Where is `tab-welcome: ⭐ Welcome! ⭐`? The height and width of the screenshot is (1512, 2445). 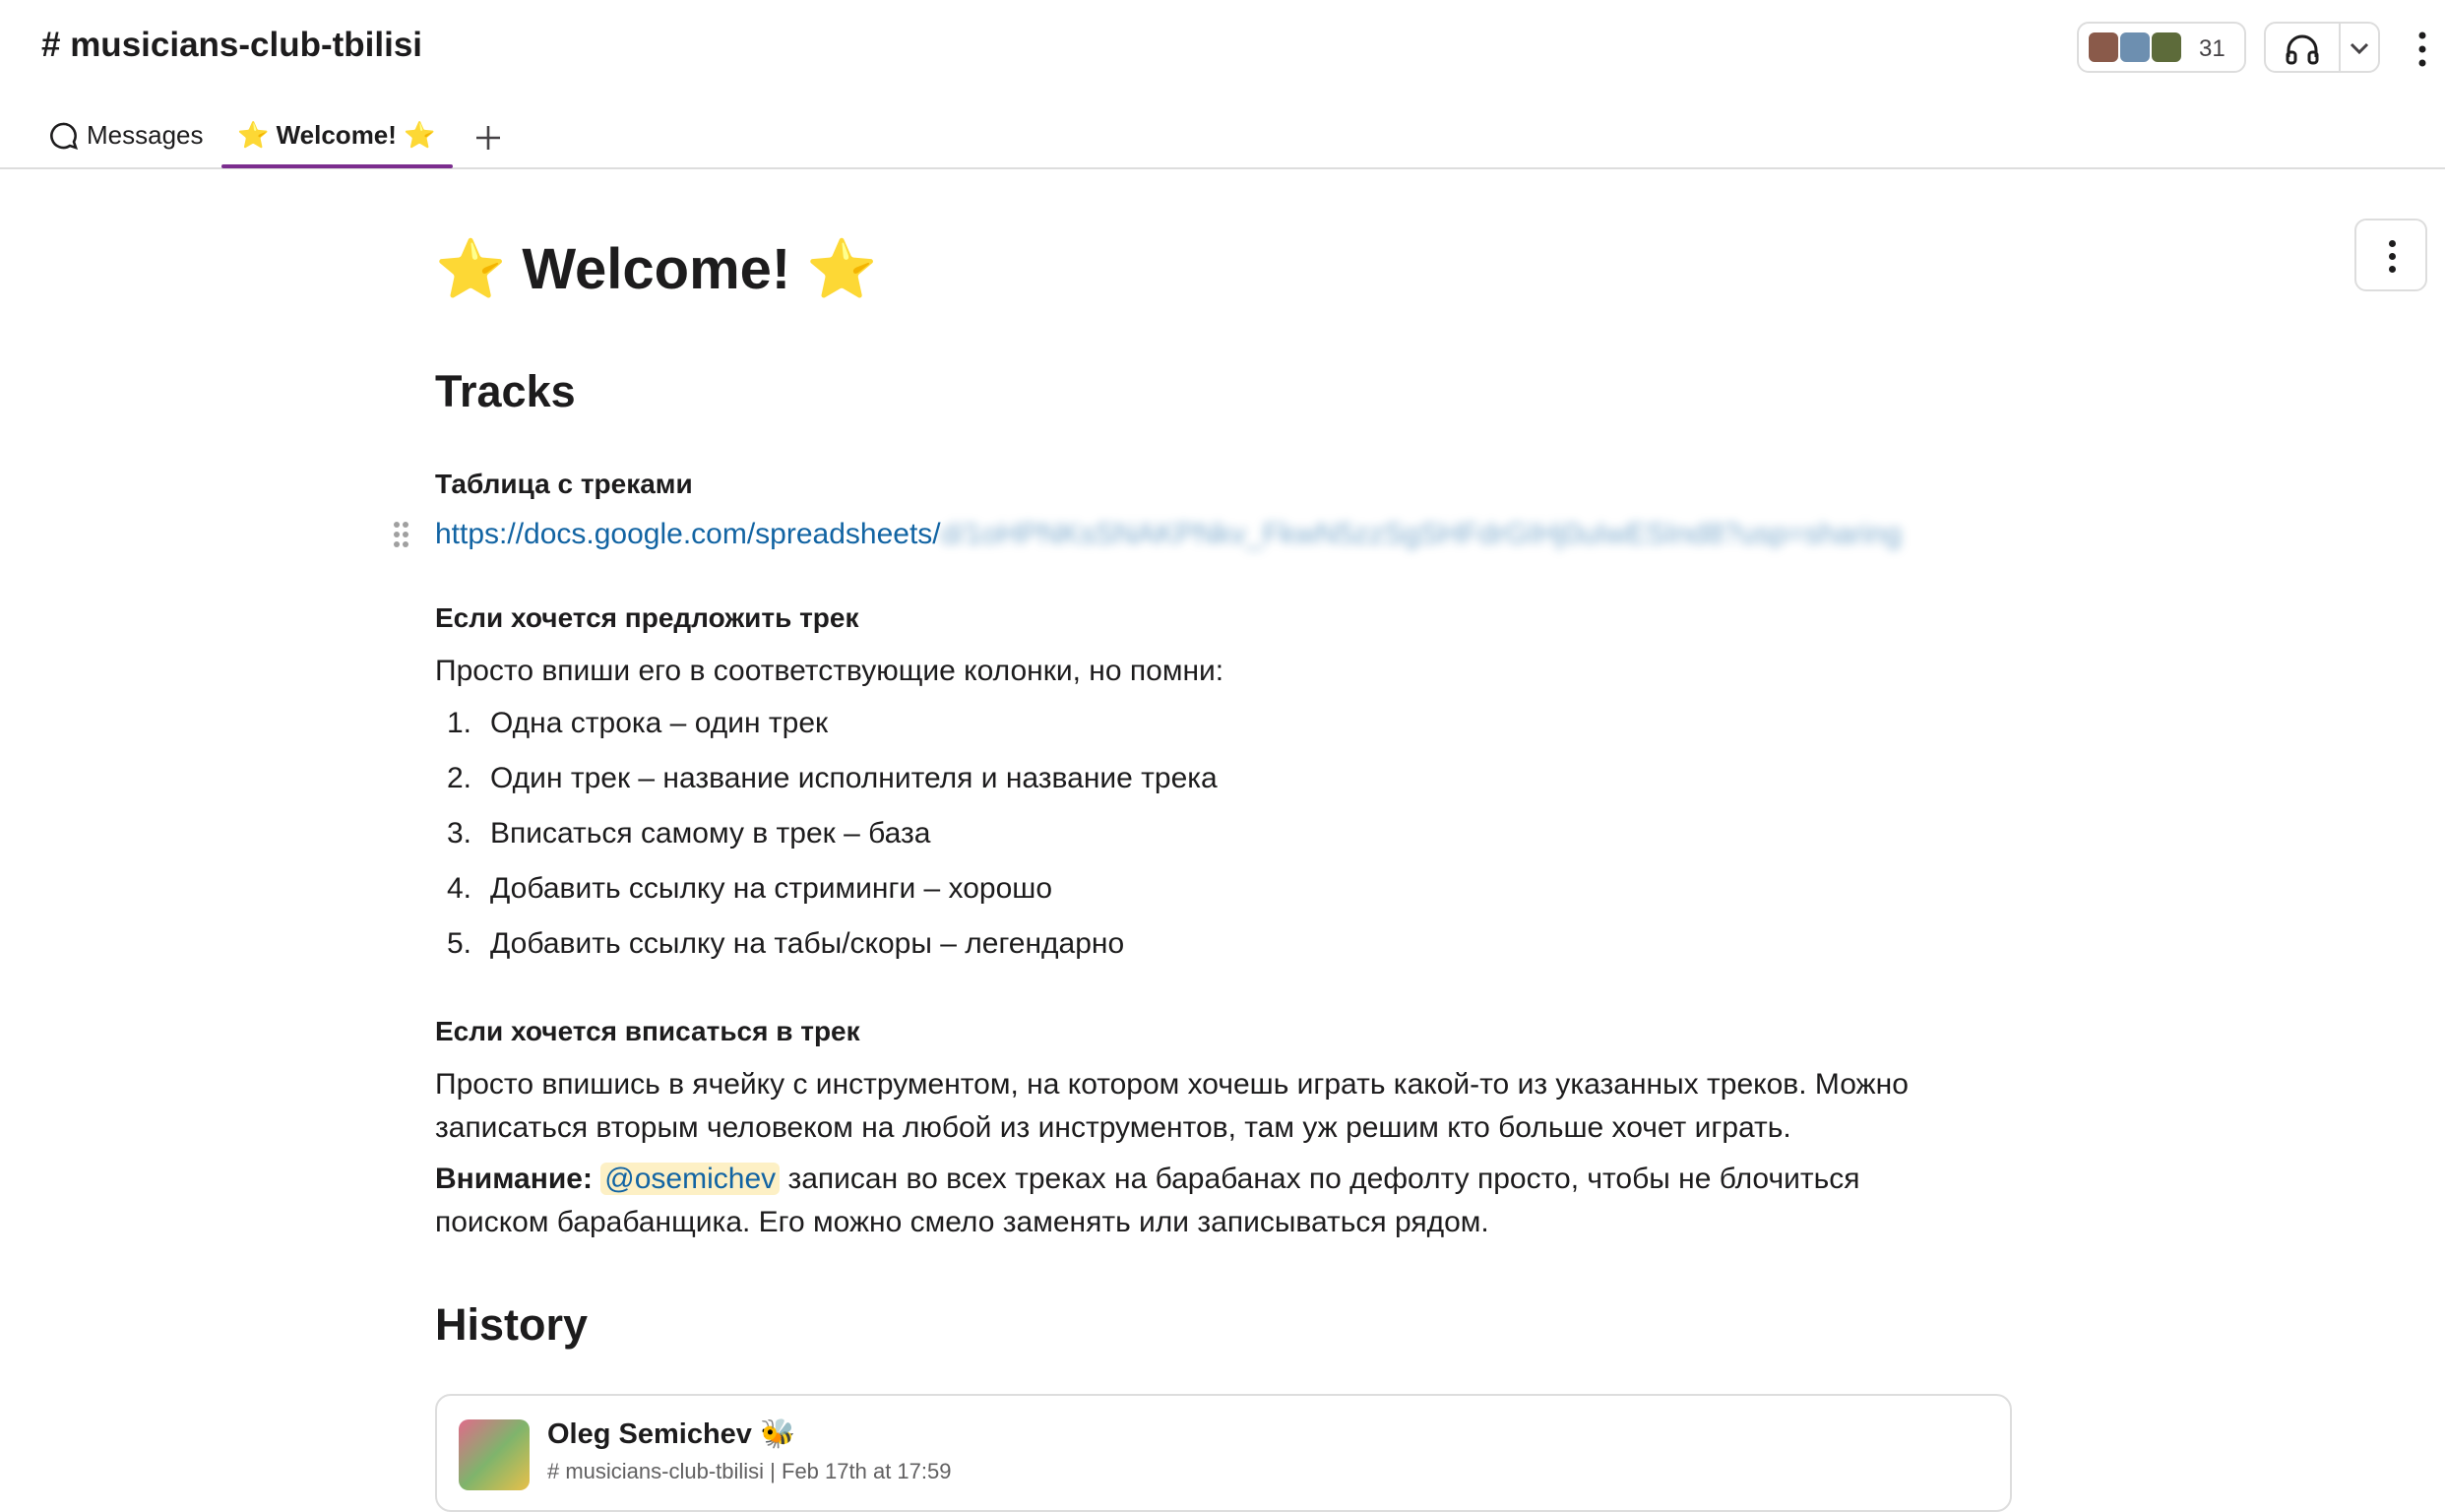
tab-welcome: ⭐ Welcome! ⭐ is located at coordinates (337, 137).